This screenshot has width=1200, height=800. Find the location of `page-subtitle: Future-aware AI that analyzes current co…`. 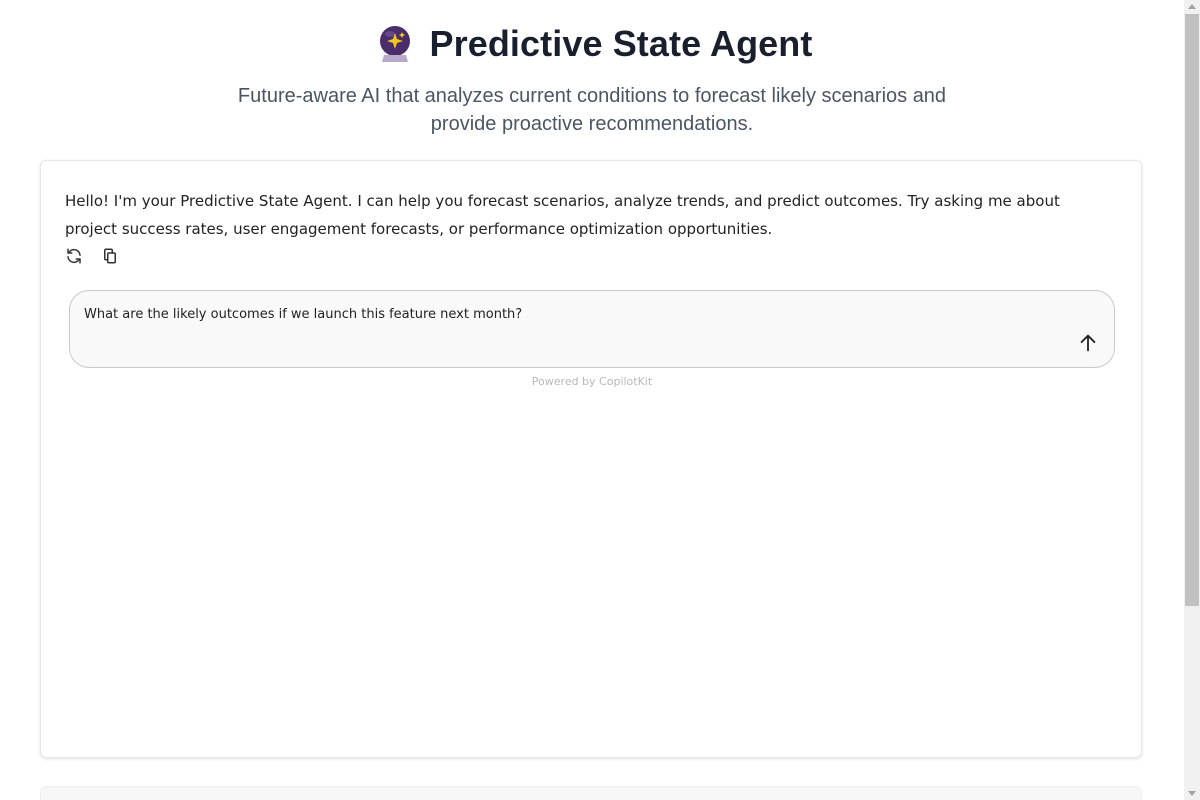

page-subtitle: Future-aware AI that analyzes current co… is located at coordinates (592, 110).